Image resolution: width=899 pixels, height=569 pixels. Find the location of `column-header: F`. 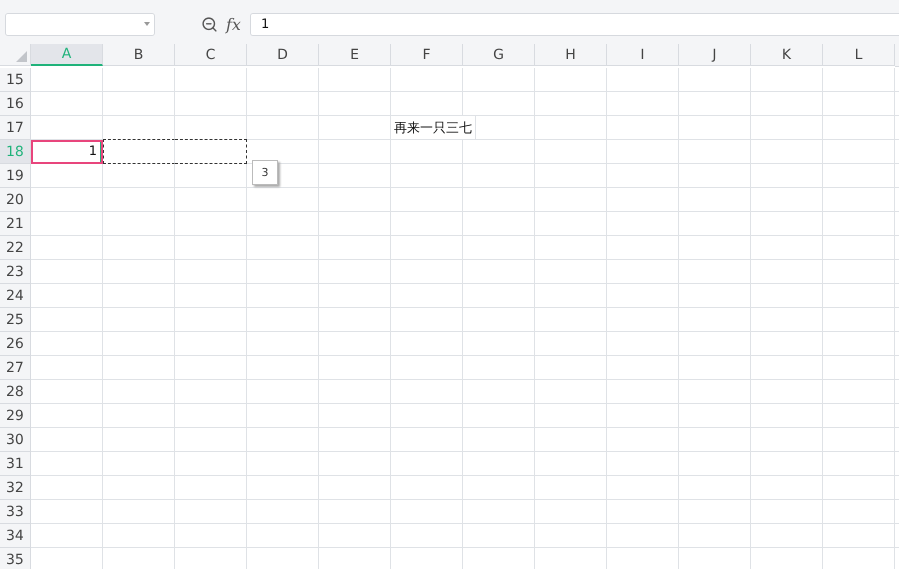

column-header: F is located at coordinates (427, 55).